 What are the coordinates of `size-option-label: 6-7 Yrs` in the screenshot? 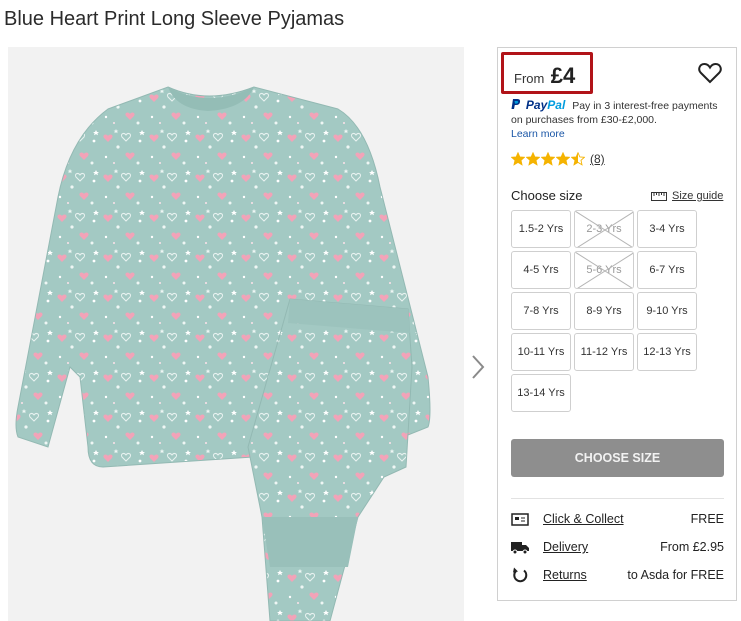 It's located at (667, 270).